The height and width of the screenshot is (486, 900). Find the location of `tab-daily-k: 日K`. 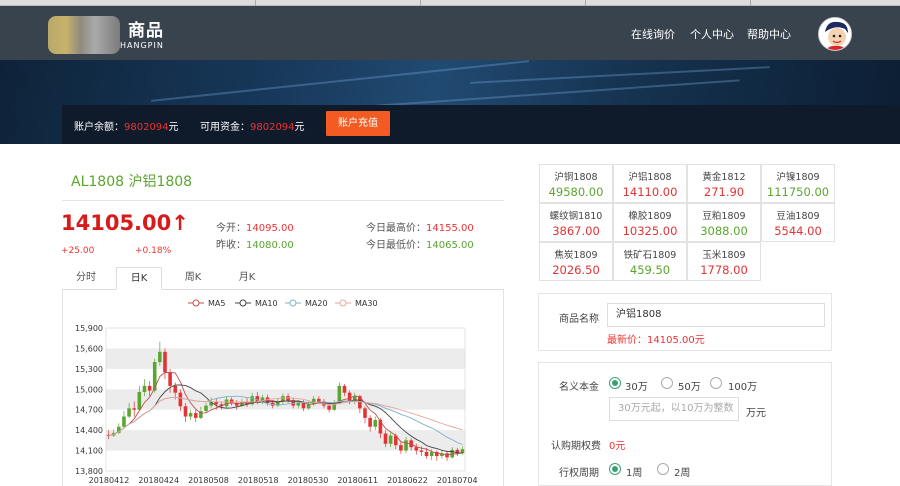

tab-daily-k: 日K is located at coordinates (139, 278).